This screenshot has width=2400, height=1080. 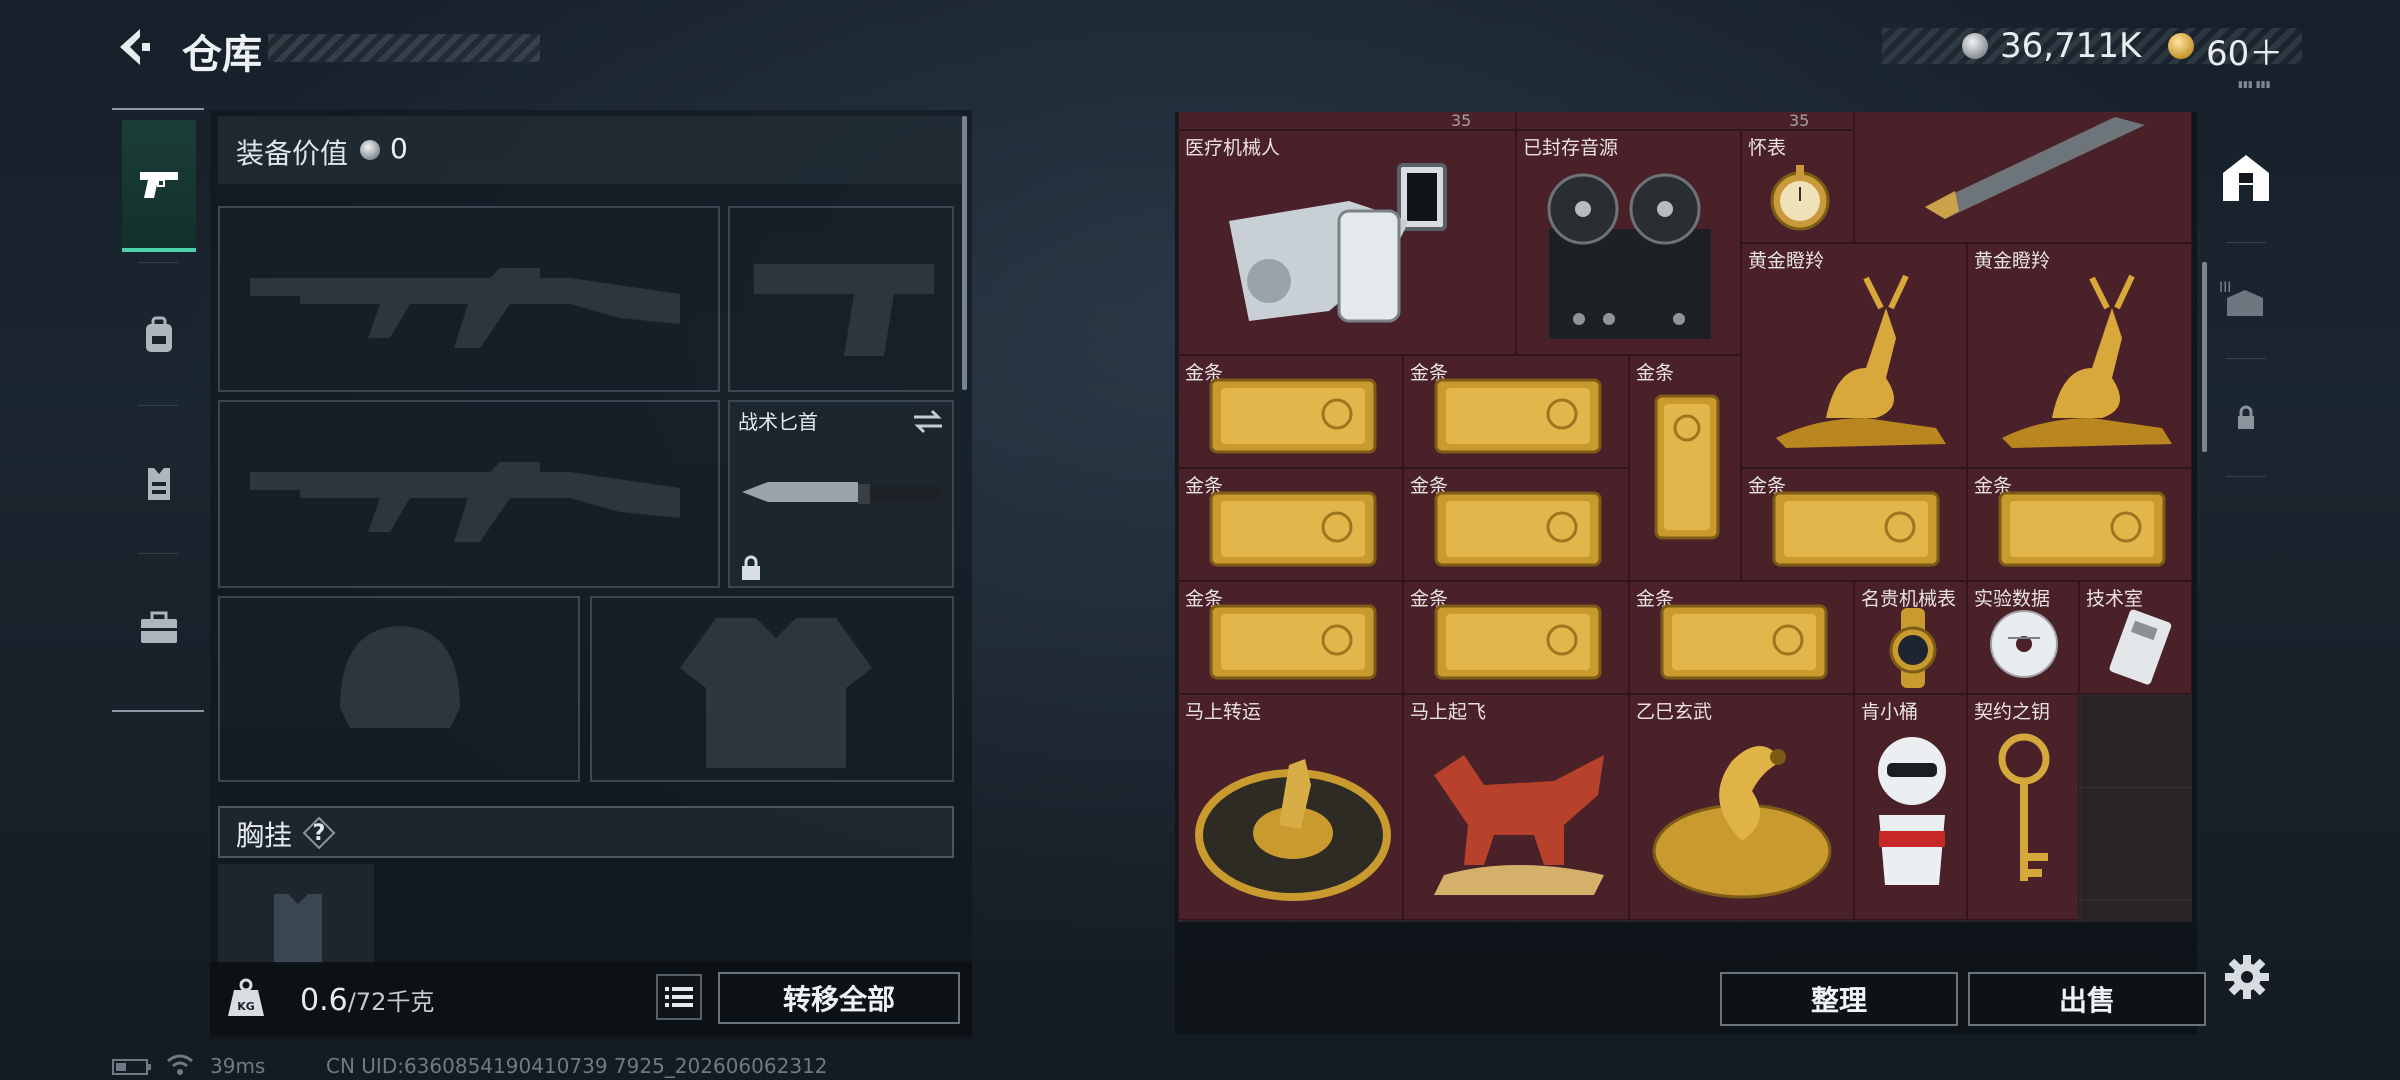 I want to click on currency-secondary: 60＋, so click(x=2244, y=50).